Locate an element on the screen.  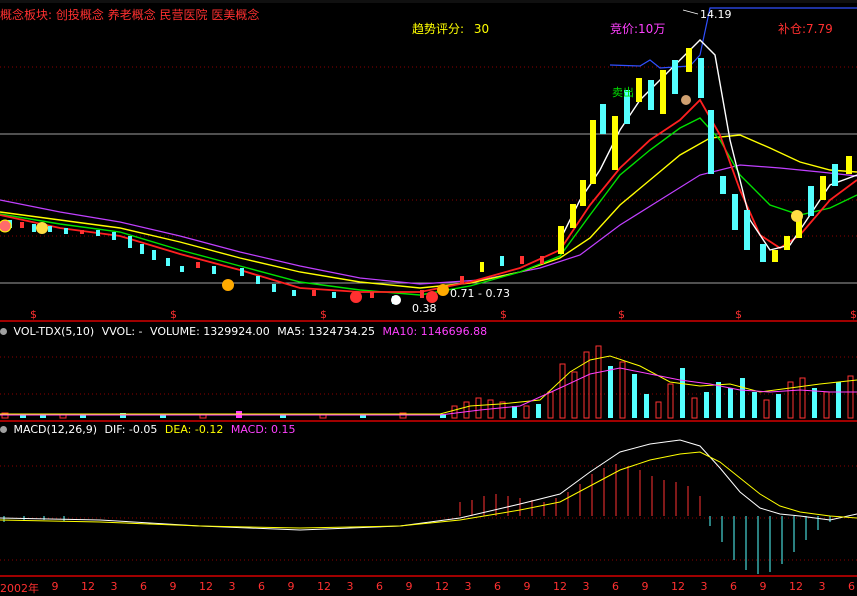
x-axis-tick-label: 2002年 is located at coordinates (19, 588).